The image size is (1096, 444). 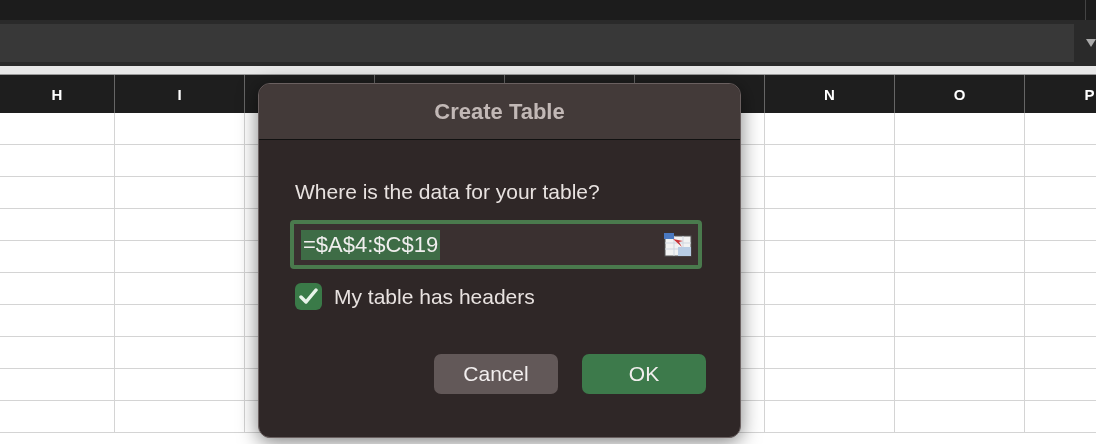 I want to click on checkbox-label: My table has headers, so click(x=434, y=296).